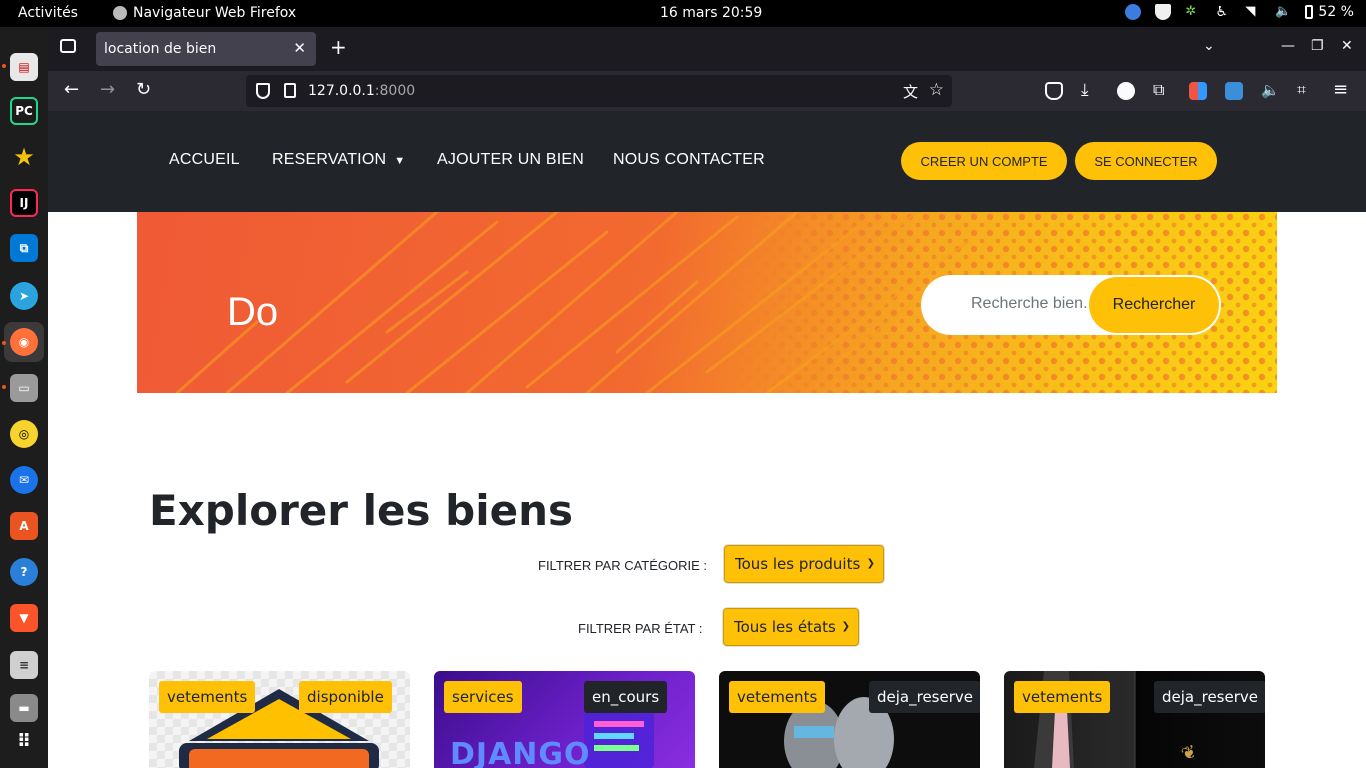 This screenshot has height=768, width=1366. What do you see at coordinates (299, 48) in the screenshot?
I see `close-tab-icon: ✕` at bounding box center [299, 48].